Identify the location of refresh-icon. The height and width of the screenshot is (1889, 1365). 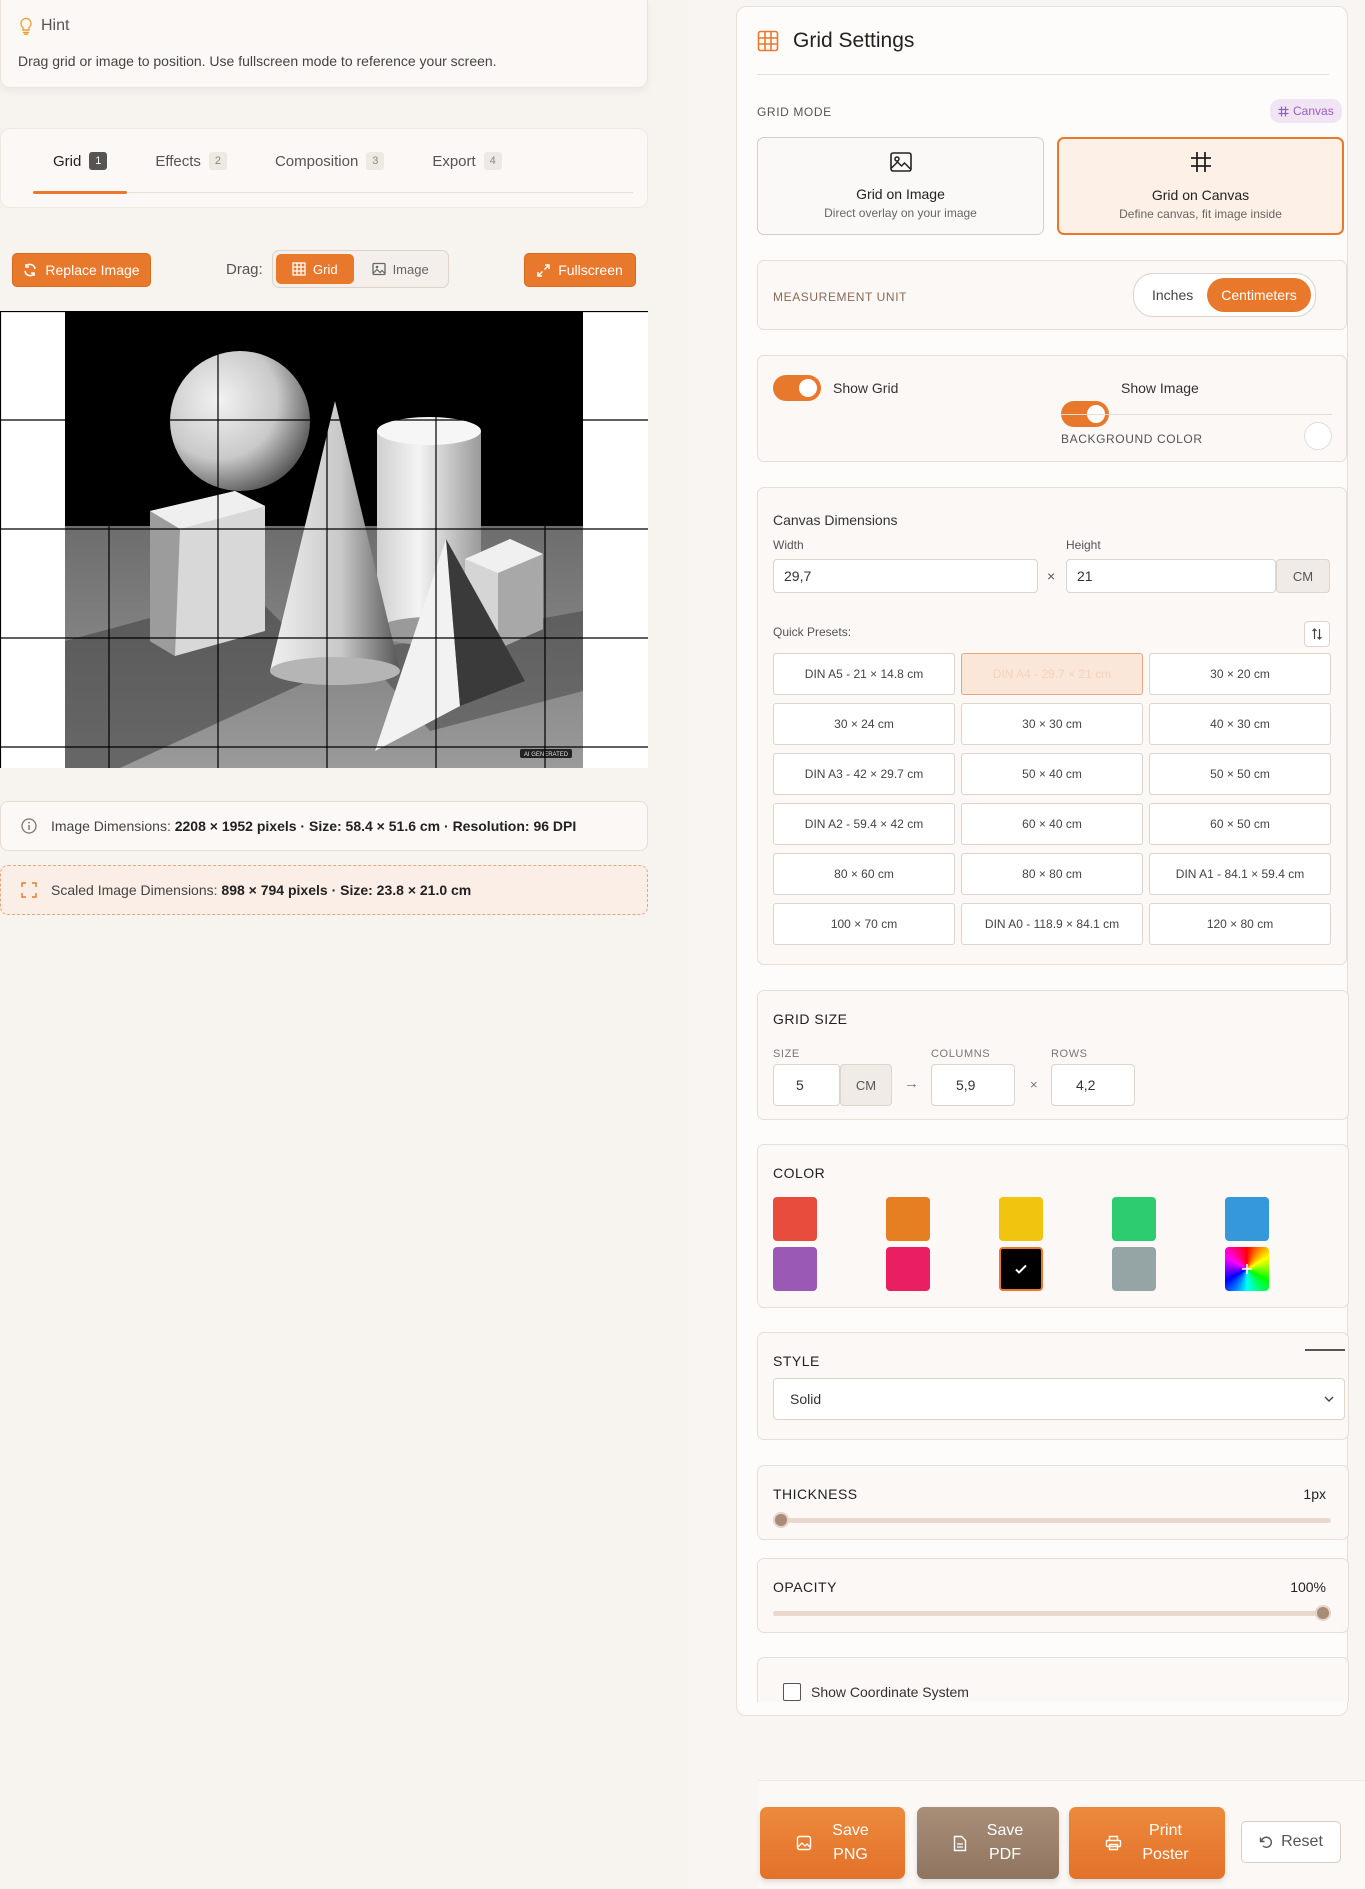
(30, 270).